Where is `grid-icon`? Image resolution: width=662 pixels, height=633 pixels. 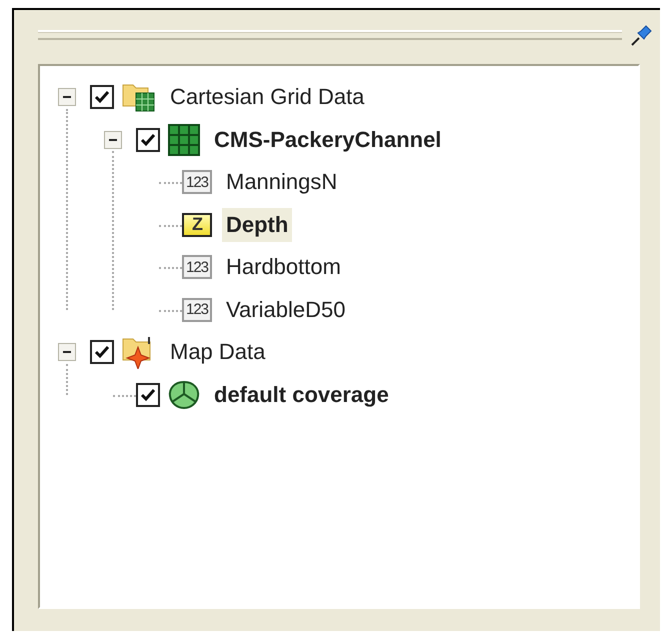
grid-icon is located at coordinates (184, 140).